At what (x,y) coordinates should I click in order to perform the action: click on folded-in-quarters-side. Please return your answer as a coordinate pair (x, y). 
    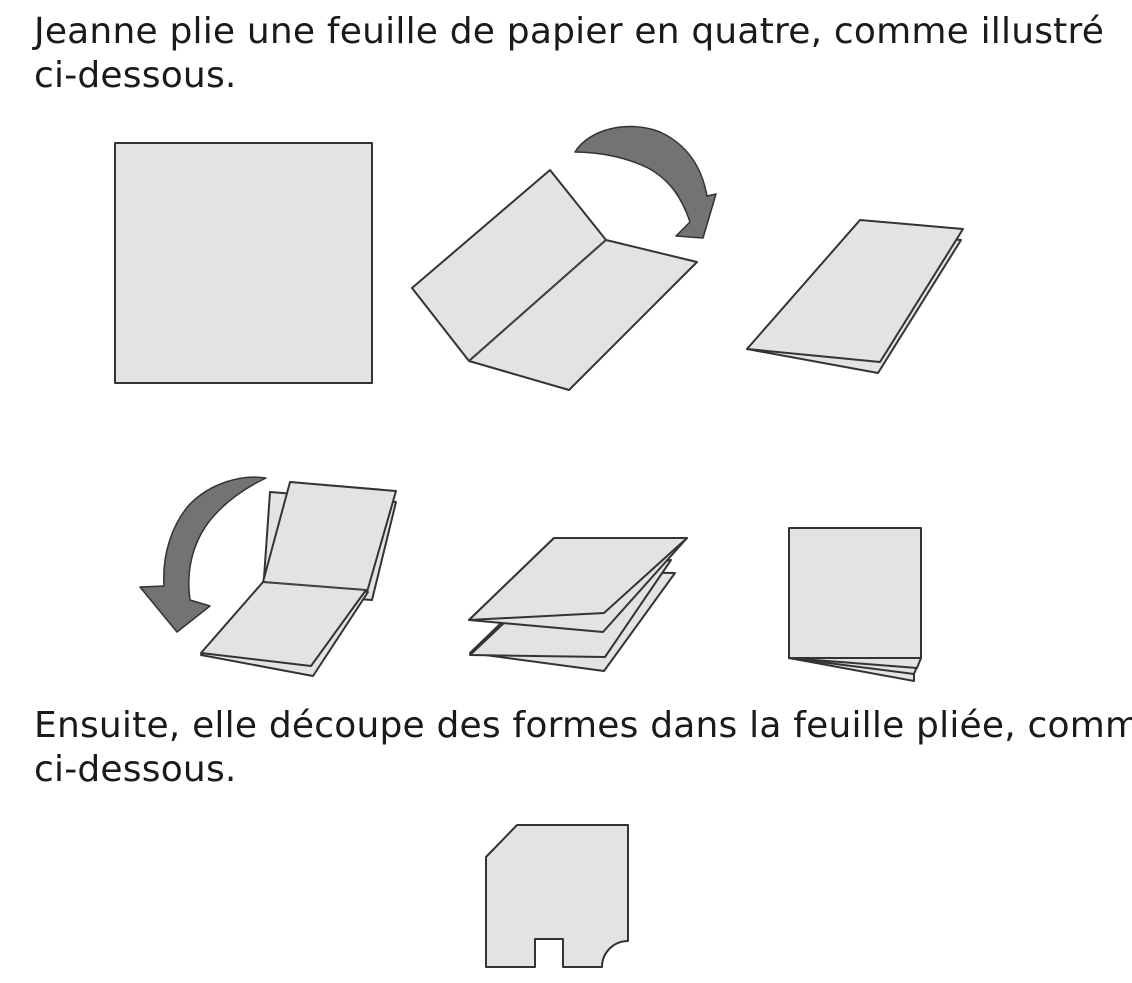
    Looking at the image, I should click on (578, 604).